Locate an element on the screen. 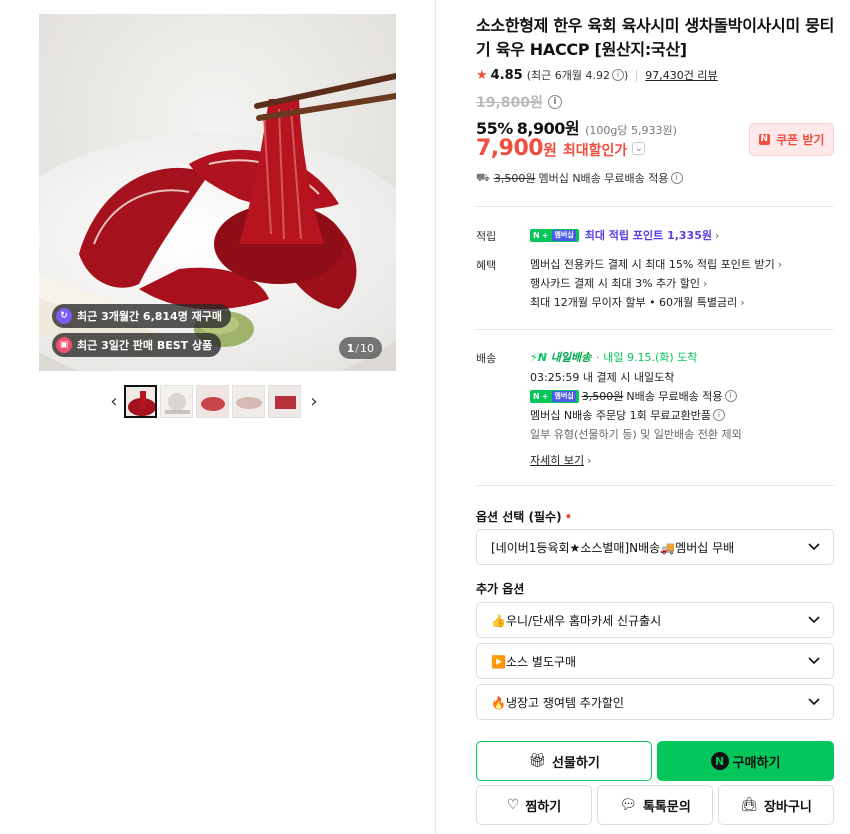  gift-button: 🎁︎ 선물하기 is located at coordinates (564, 761).